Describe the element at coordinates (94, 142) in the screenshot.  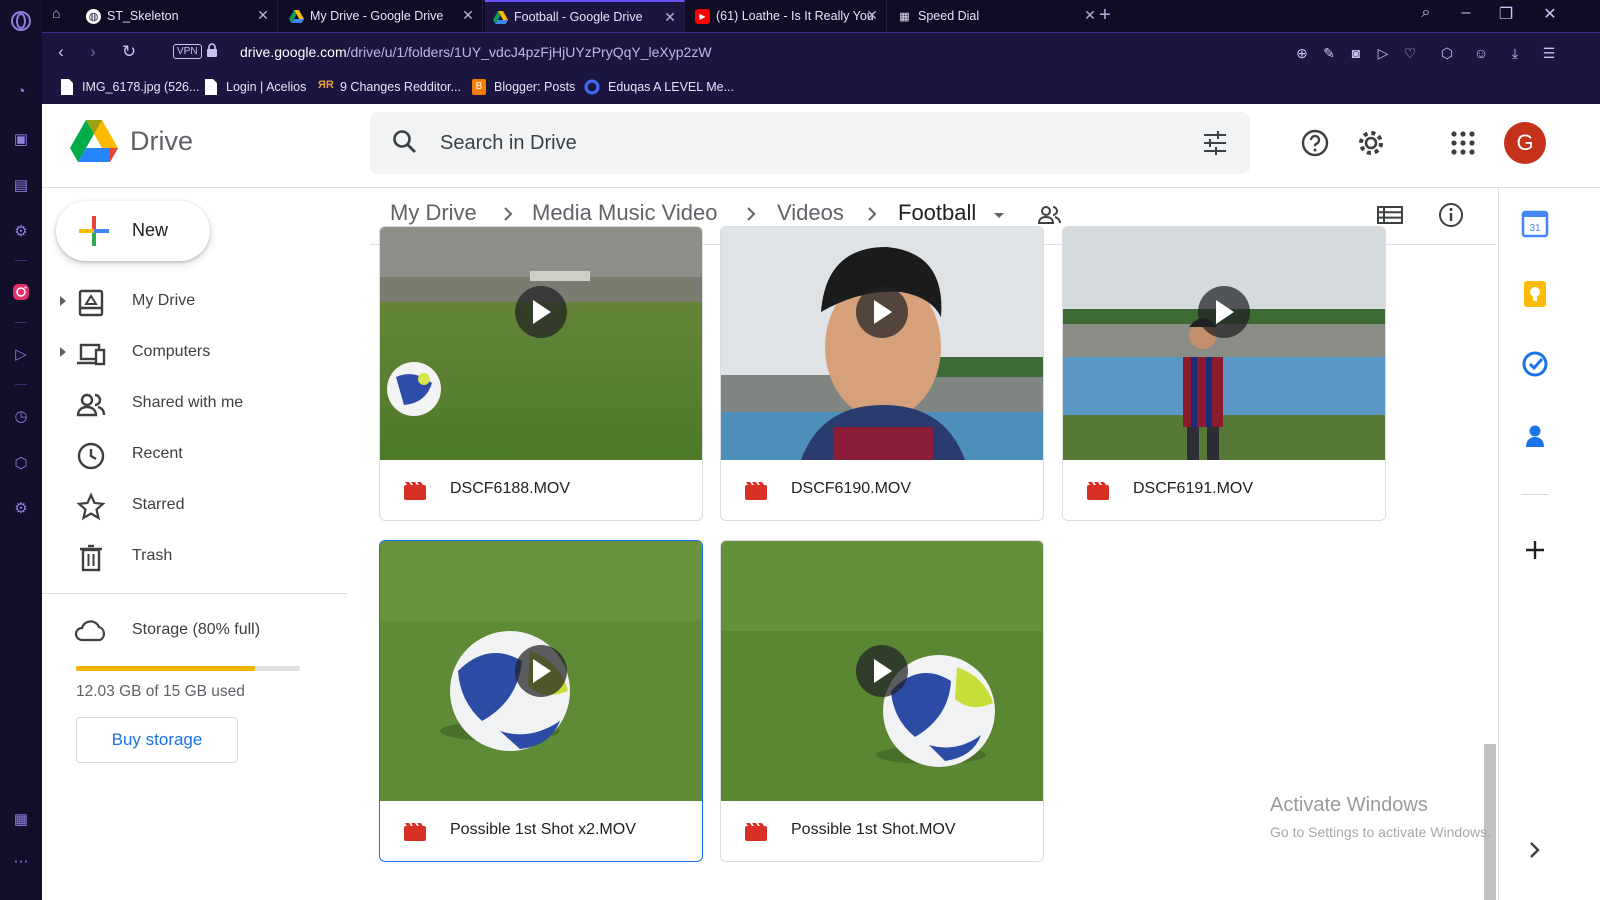
I see `drive-logo-icon` at that location.